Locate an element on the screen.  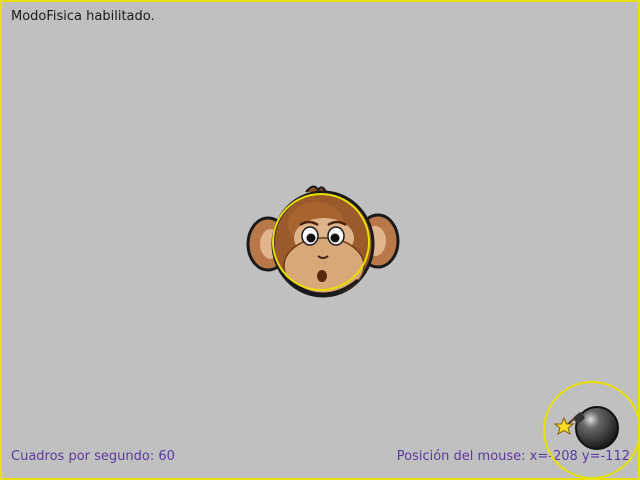
monkey-actor is located at coordinates (324, 246).